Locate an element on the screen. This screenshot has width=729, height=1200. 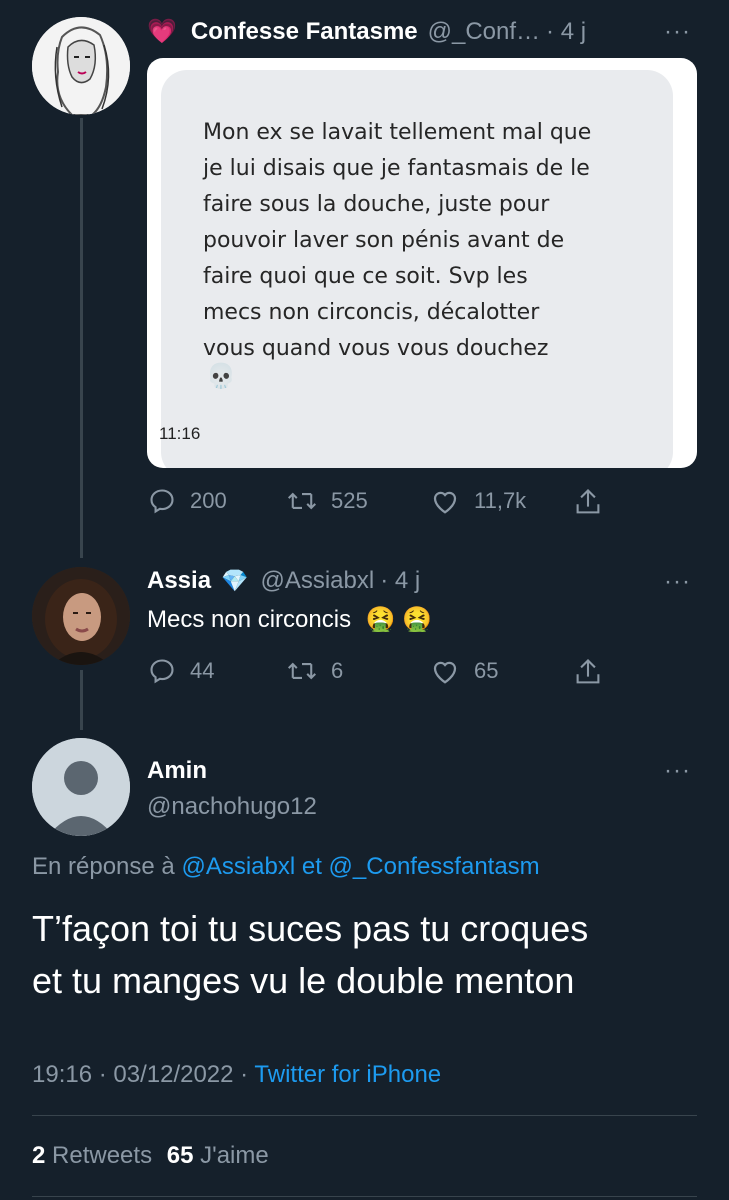
tweet1-time: · 4 j is located at coordinates (566, 32).